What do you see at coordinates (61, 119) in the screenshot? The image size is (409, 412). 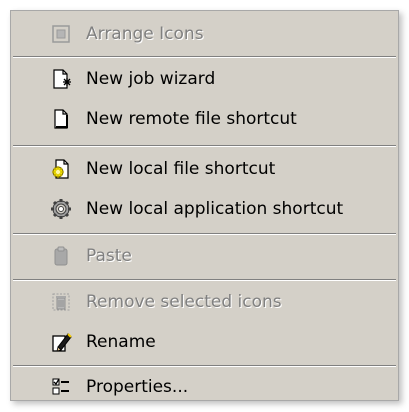 I see `document-icon` at bounding box center [61, 119].